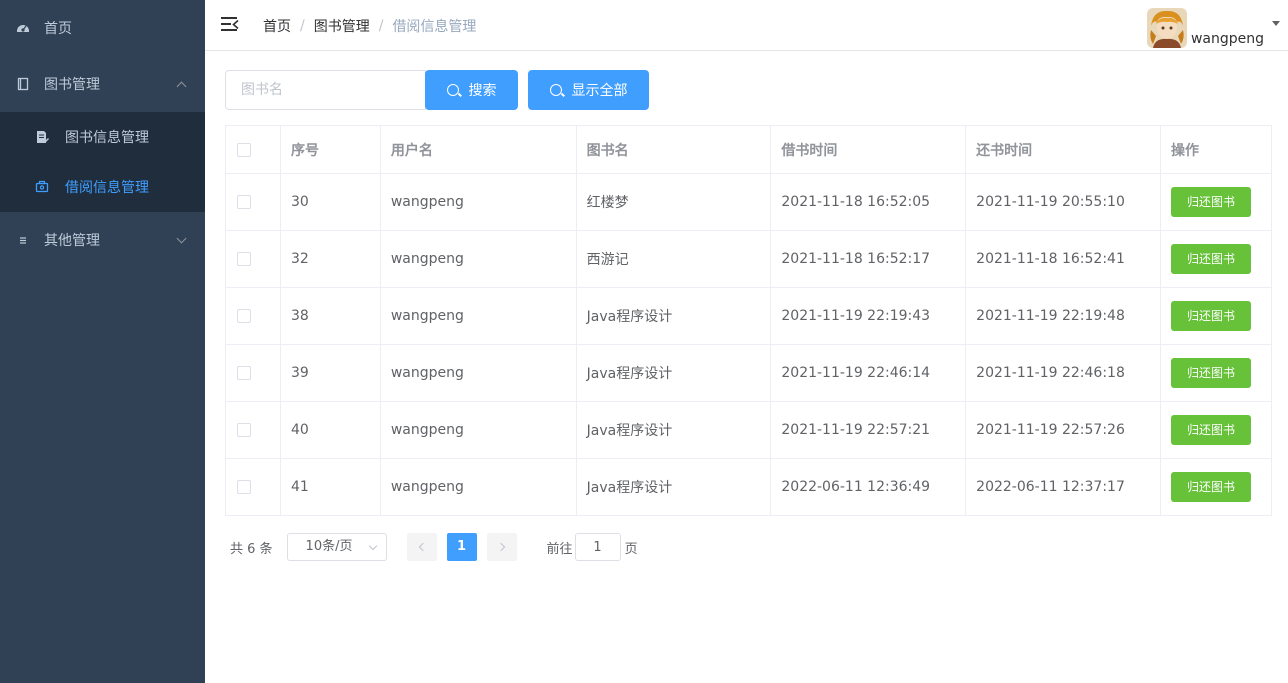  I want to click on cell-return-time: 2021-11-18 16:52:41, so click(1063, 259).